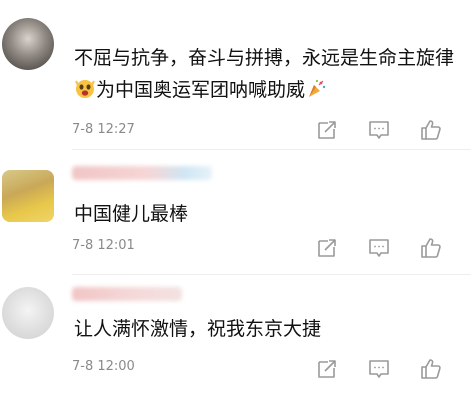 The image size is (471, 400). I want to click on comment-timestamp: 7-8 12:27, so click(103, 129).